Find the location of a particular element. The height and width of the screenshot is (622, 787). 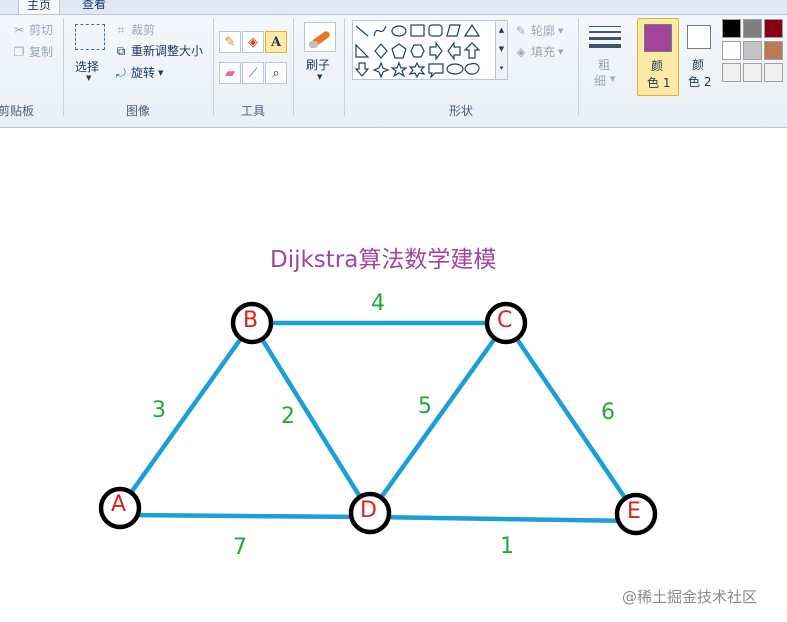

eraser-icon: ▰ is located at coordinates (230, 73).